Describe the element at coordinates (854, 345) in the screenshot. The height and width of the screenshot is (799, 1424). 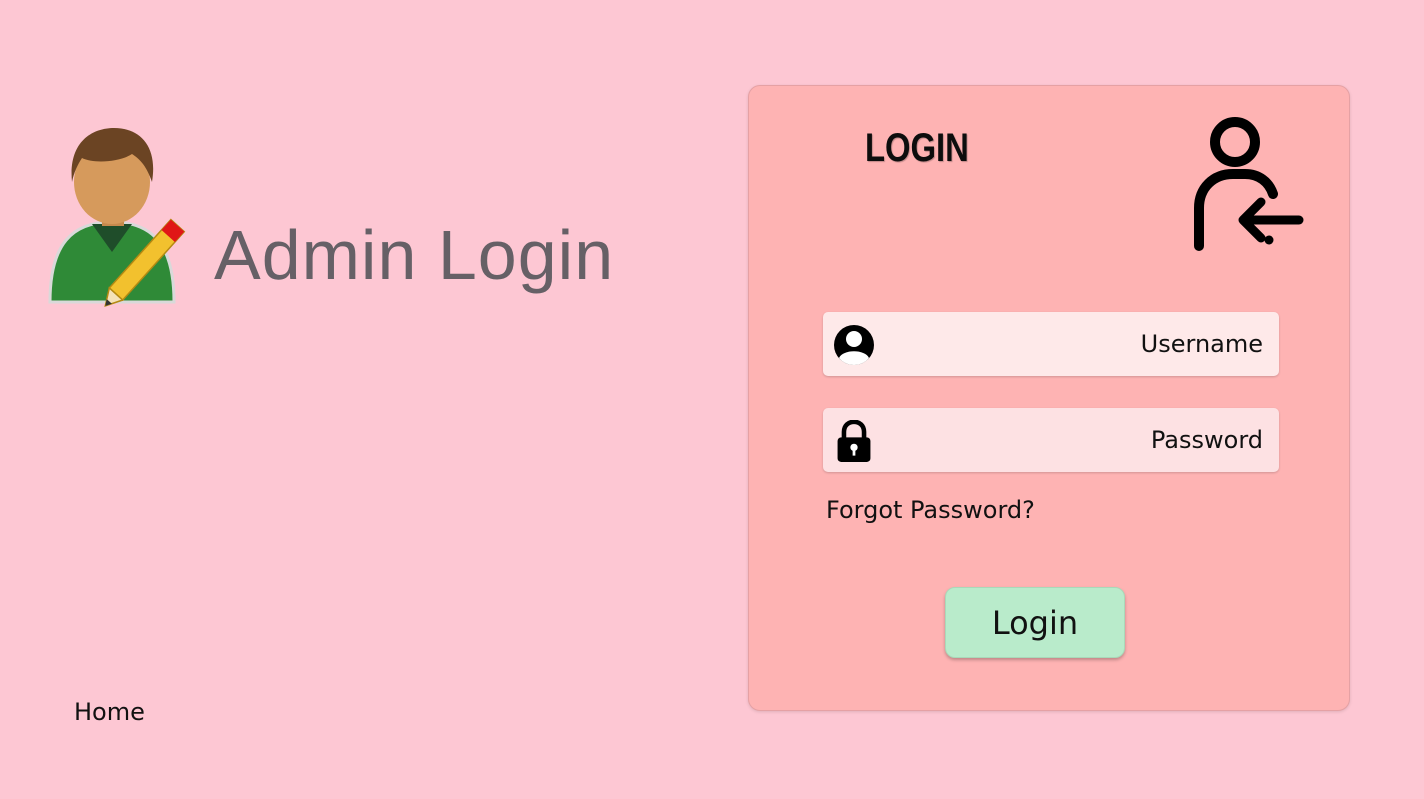
I see `user-circle-icon` at that location.